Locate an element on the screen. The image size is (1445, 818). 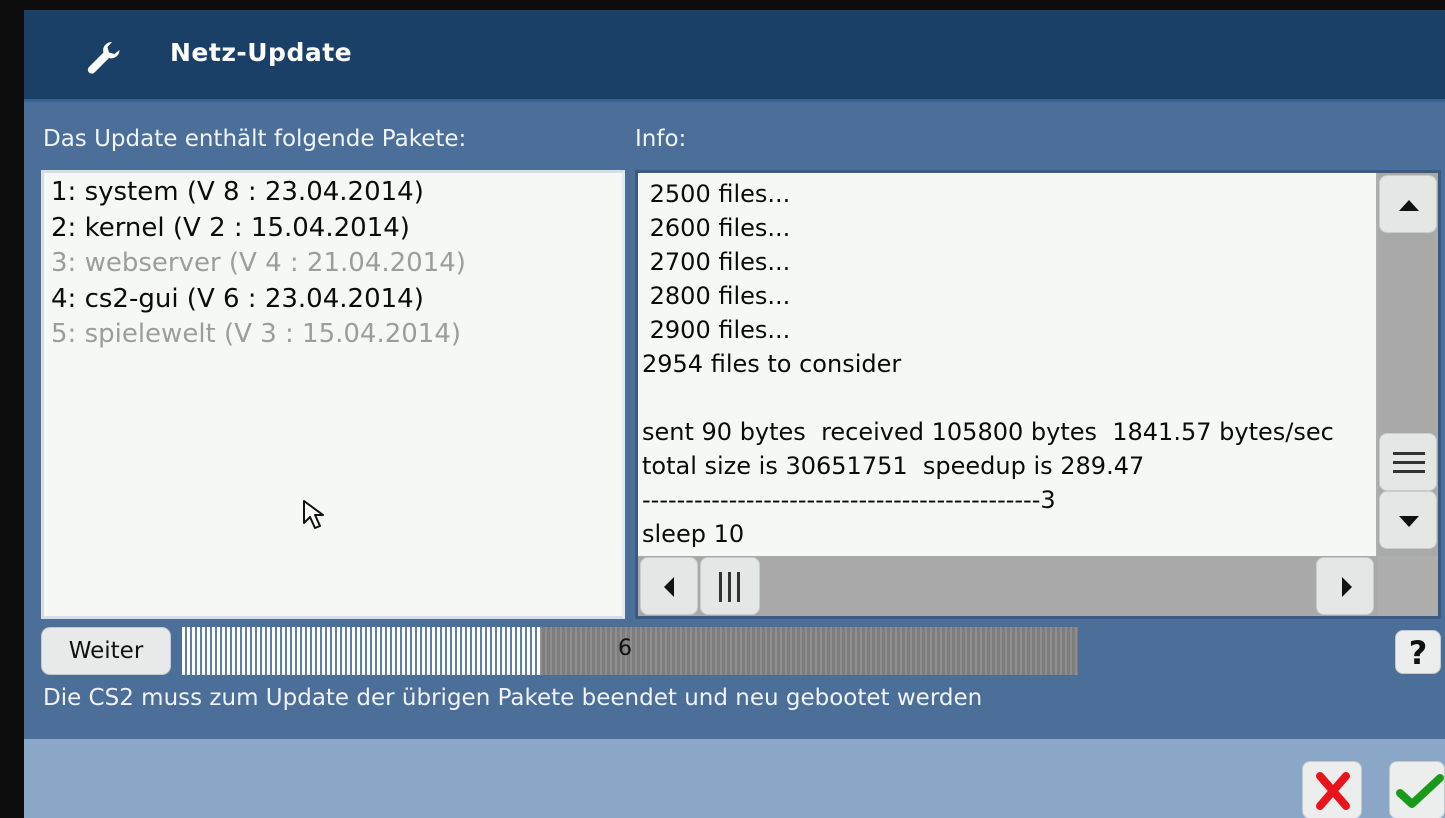
scroll-left-button is located at coordinates (669, 586).